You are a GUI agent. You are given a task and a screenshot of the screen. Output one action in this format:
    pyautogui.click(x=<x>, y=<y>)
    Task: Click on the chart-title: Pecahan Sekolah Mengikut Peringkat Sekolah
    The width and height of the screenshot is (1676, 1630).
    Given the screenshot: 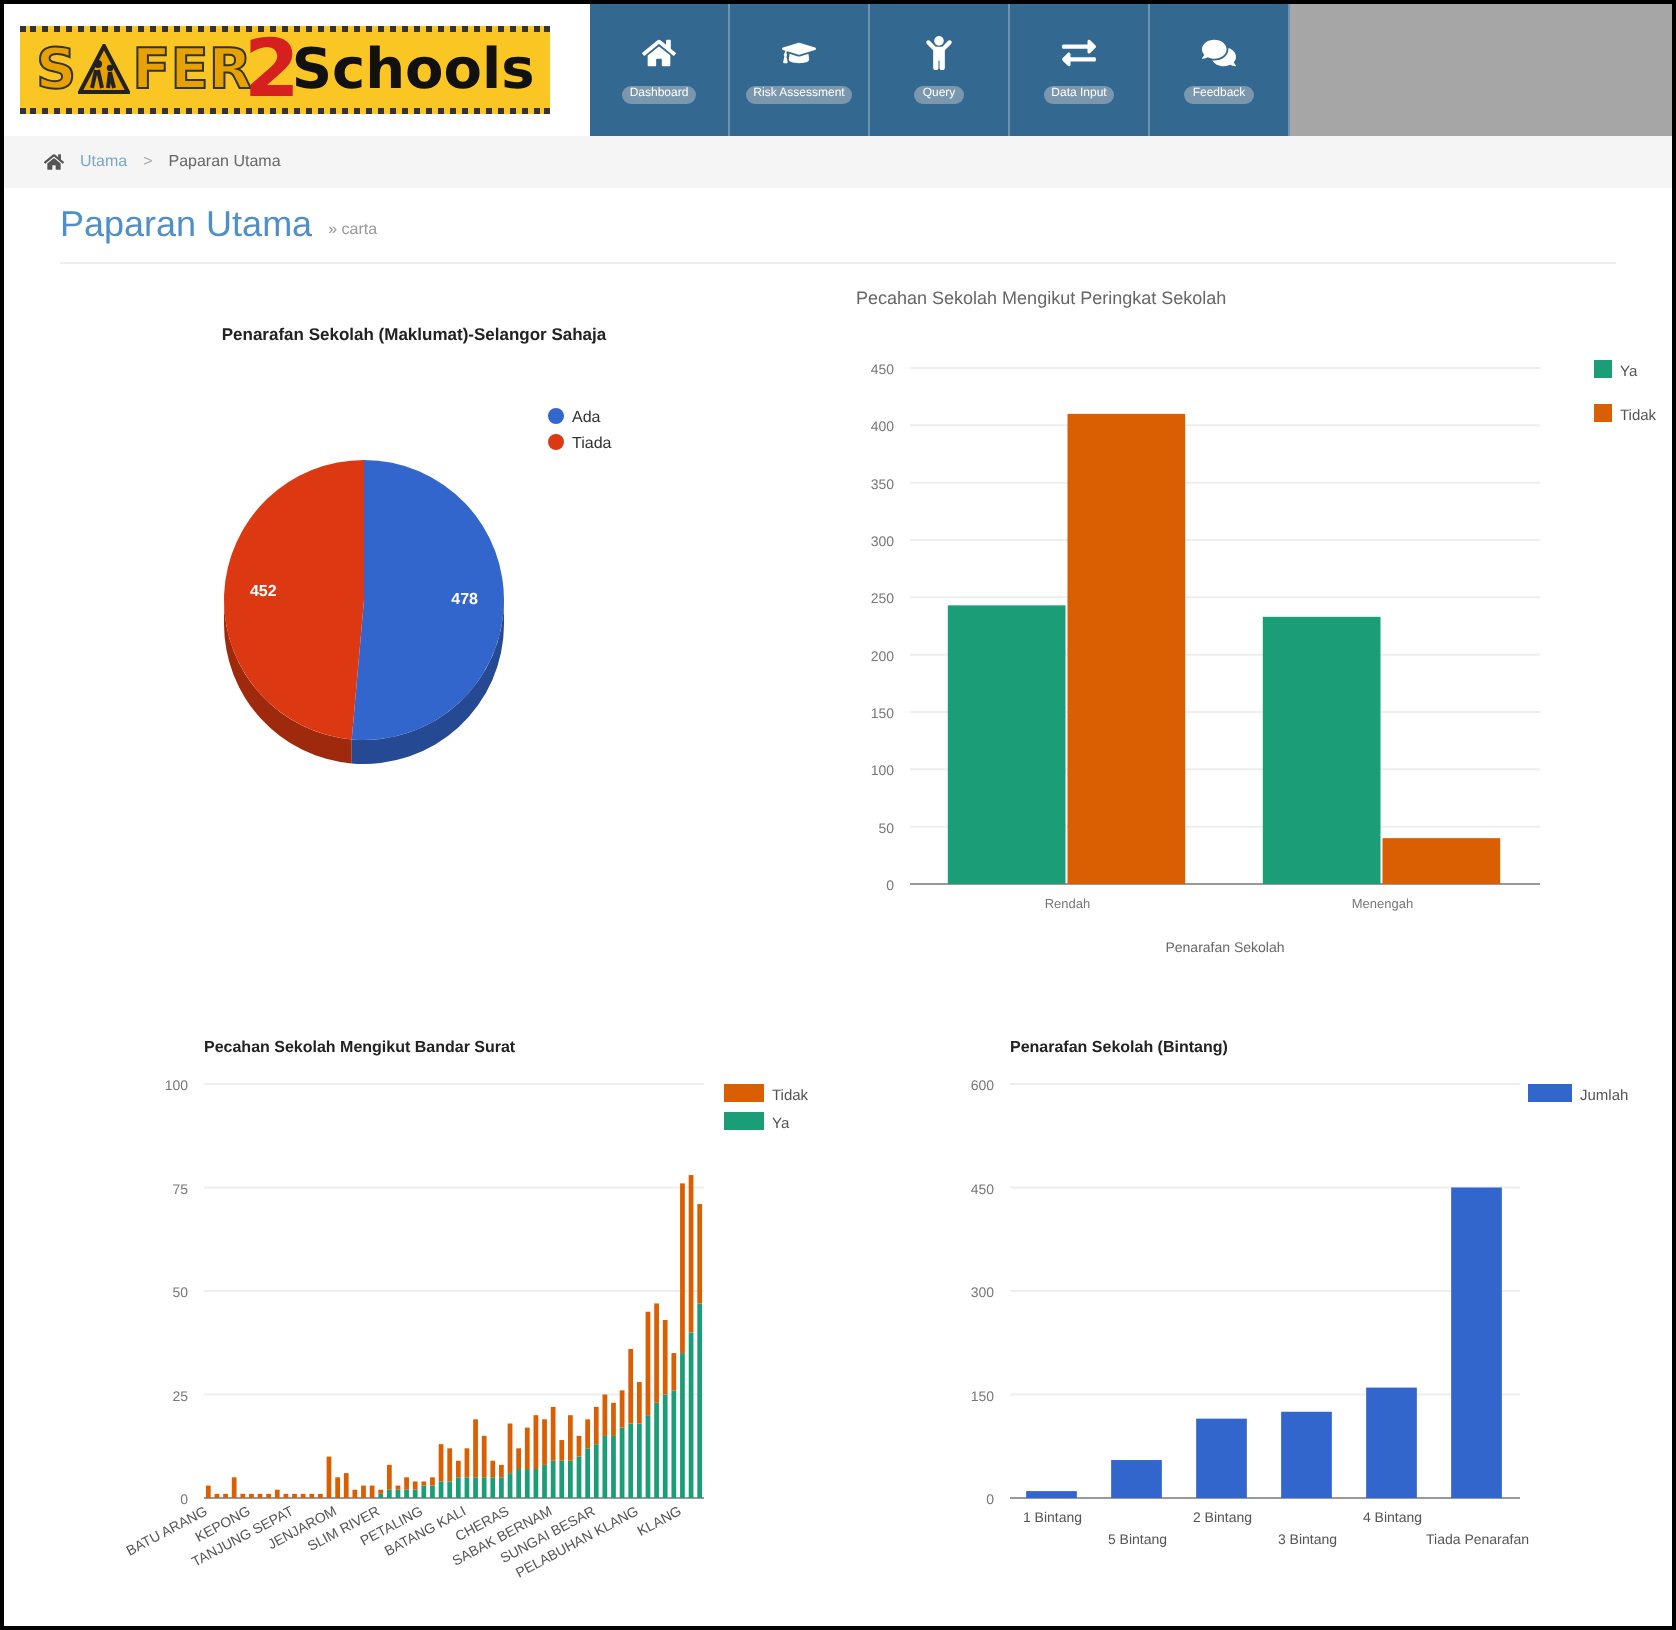 What is the action you would take?
    pyautogui.click(x=1041, y=298)
    